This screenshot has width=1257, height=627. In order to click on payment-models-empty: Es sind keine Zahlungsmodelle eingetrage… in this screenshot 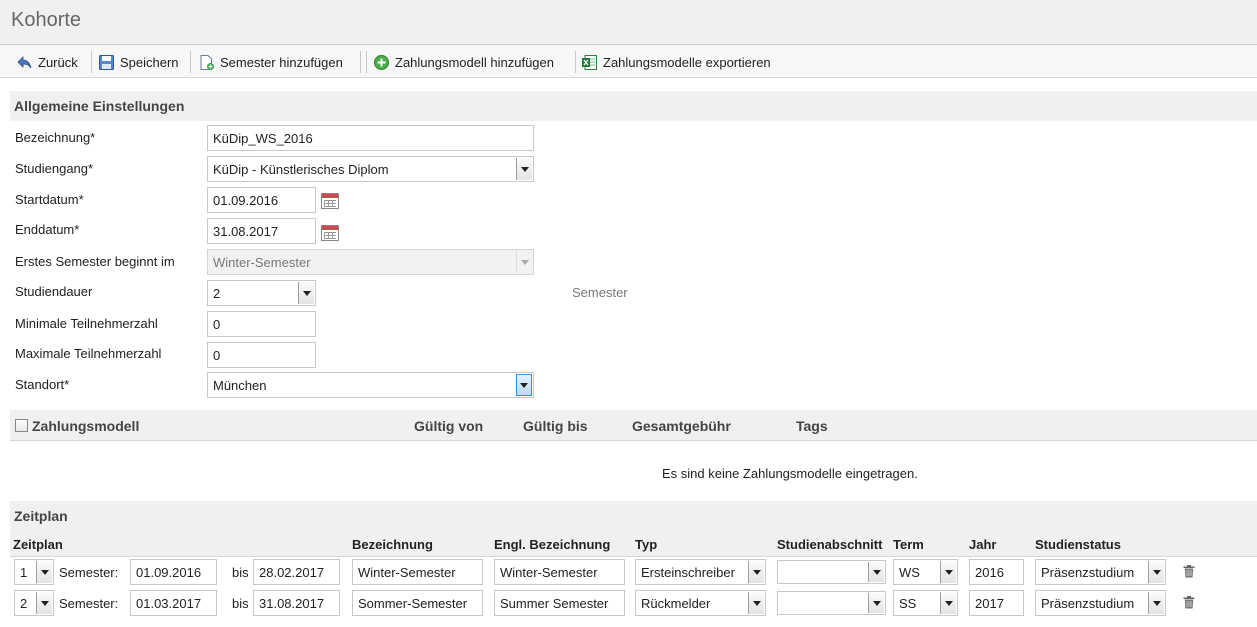, I will do `click(790, 473)`.